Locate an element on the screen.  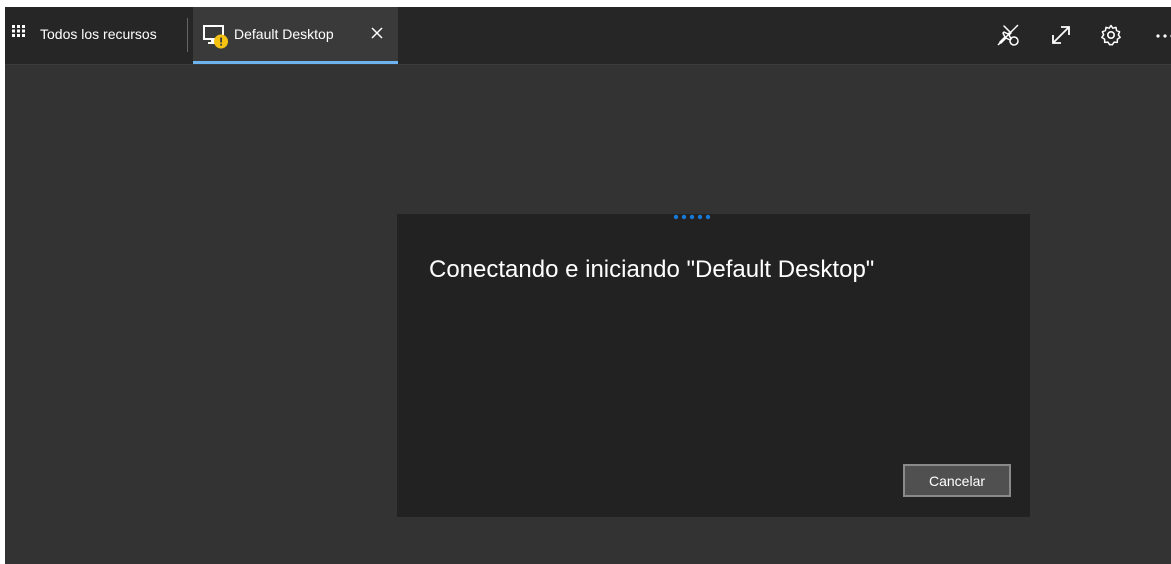
tab-label: Default Desktop is located at coordinates (284, 34).